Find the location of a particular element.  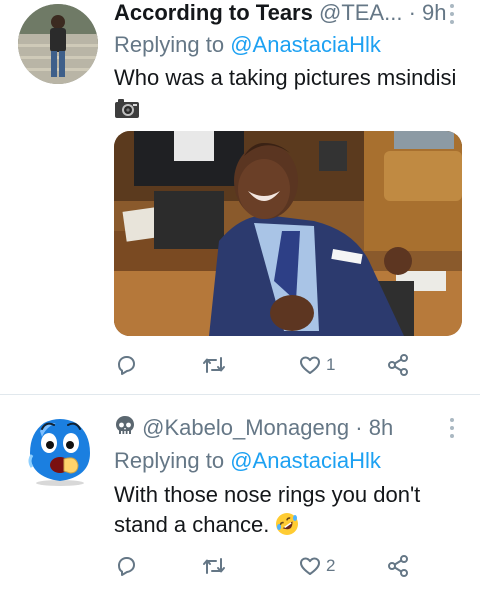

tweet-header: @Kabelo_Monageng · 8h is located at coordinates (253, 429).